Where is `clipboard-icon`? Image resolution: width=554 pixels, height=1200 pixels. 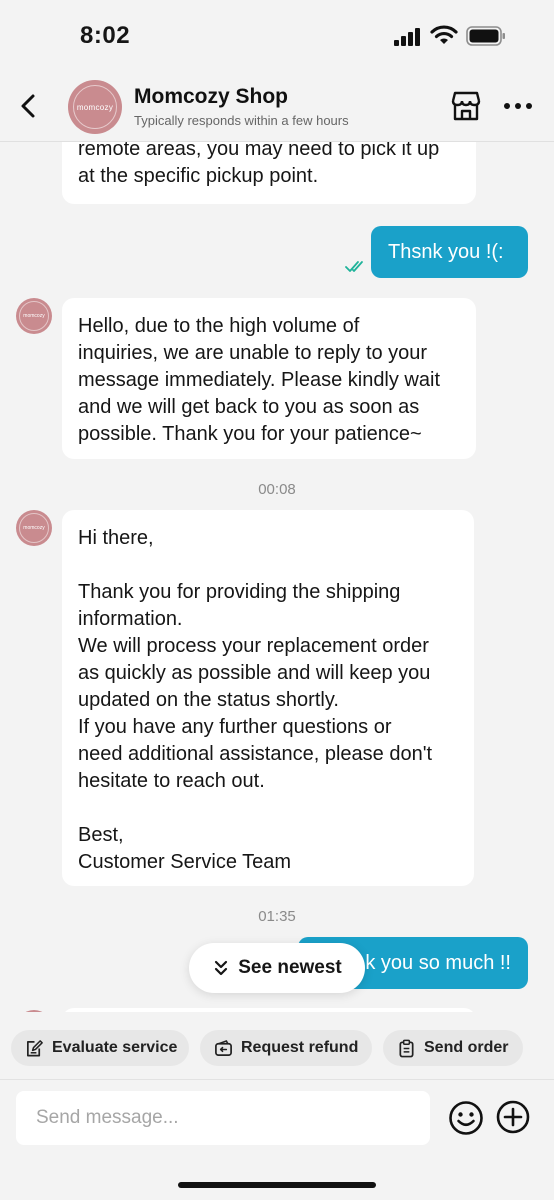 clipboard-icon is located at coordinates (406, 1048).